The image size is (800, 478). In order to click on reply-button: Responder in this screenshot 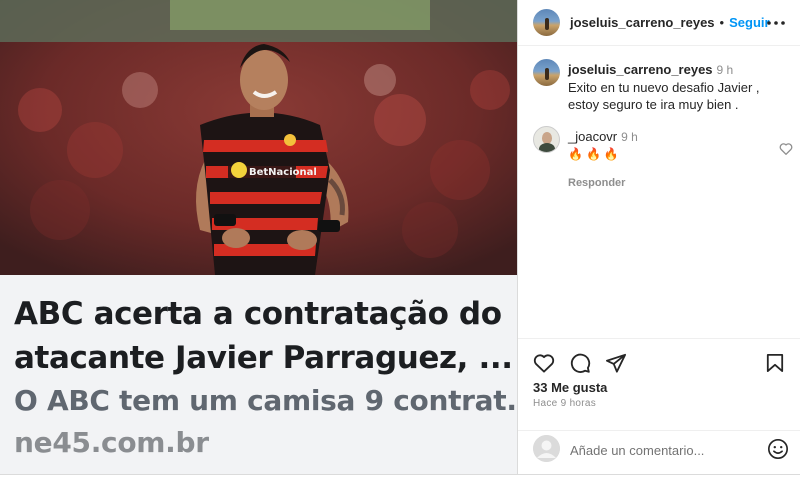, I will do `click(674, 183)`.